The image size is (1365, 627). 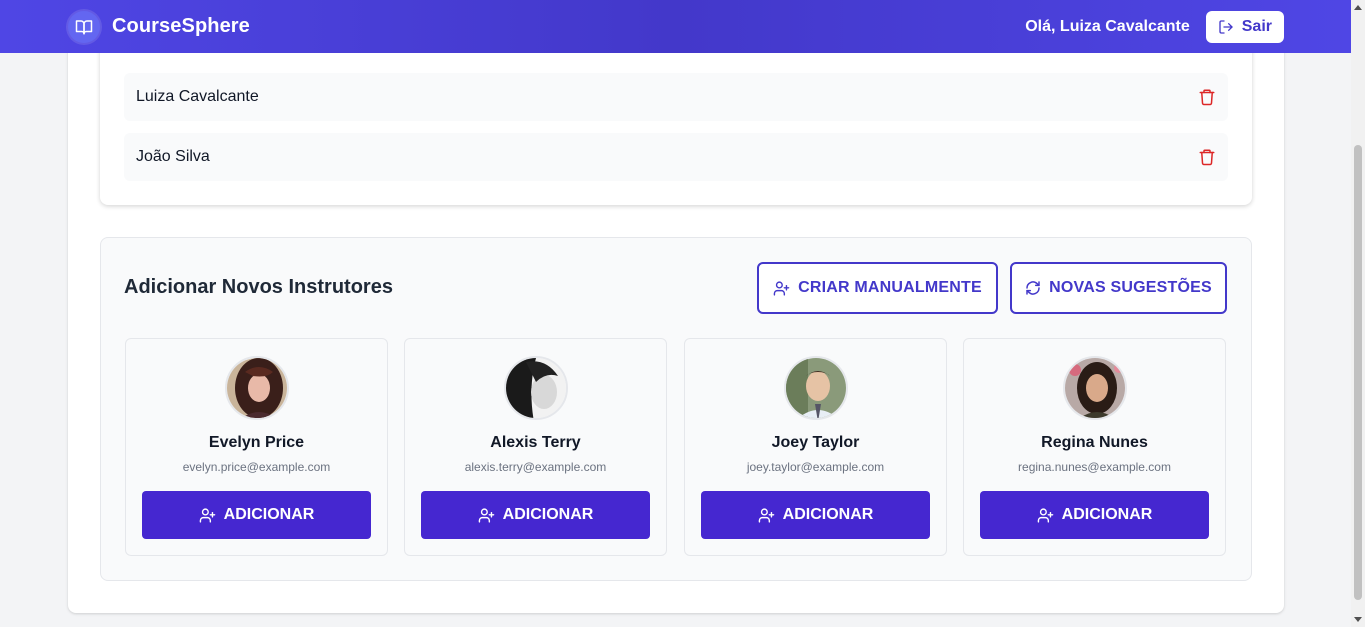 I want to click on instructor-name: Regina Nunes, so click(x=1094, y=442).